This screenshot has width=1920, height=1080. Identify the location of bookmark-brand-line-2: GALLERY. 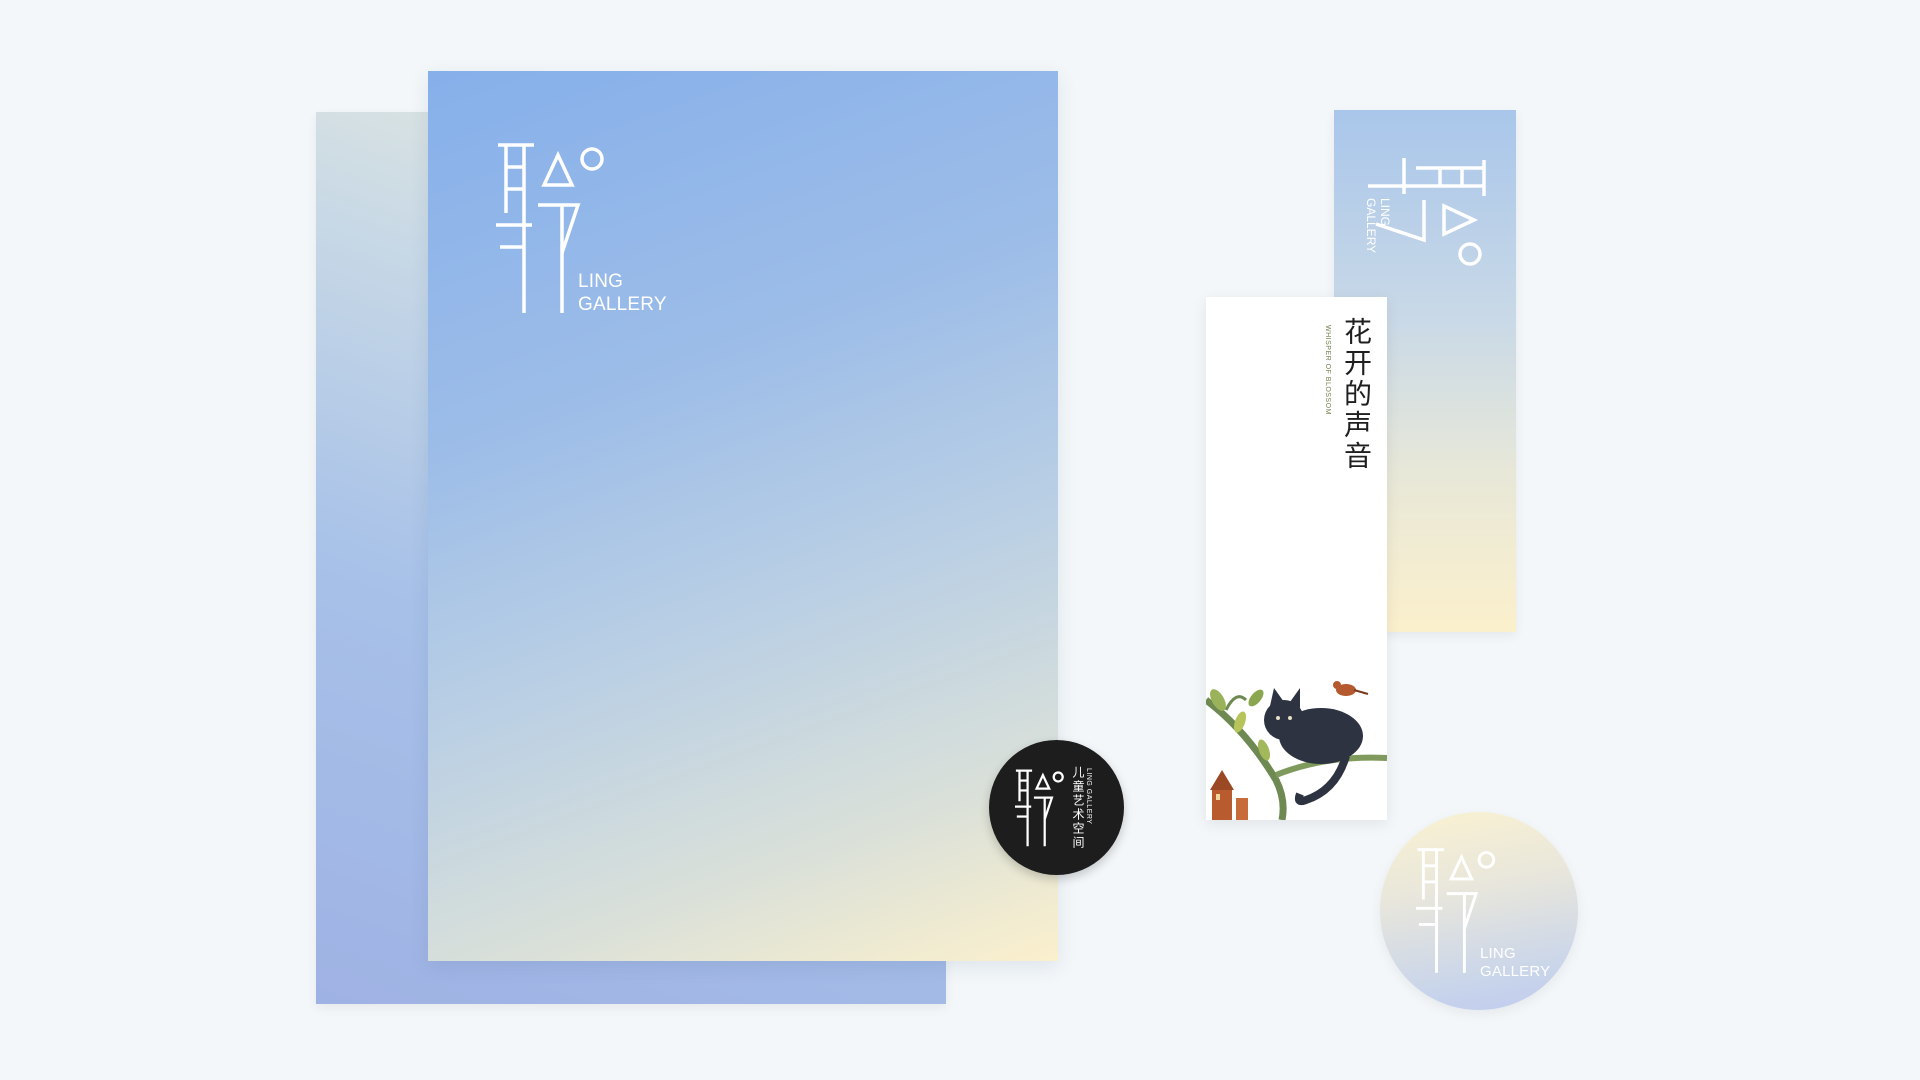
(1371, 226).